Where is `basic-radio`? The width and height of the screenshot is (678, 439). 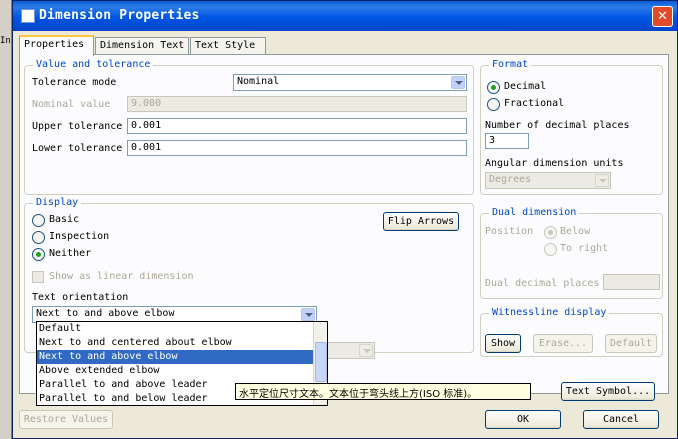 basic-radio is located at coordinates (38, 220).